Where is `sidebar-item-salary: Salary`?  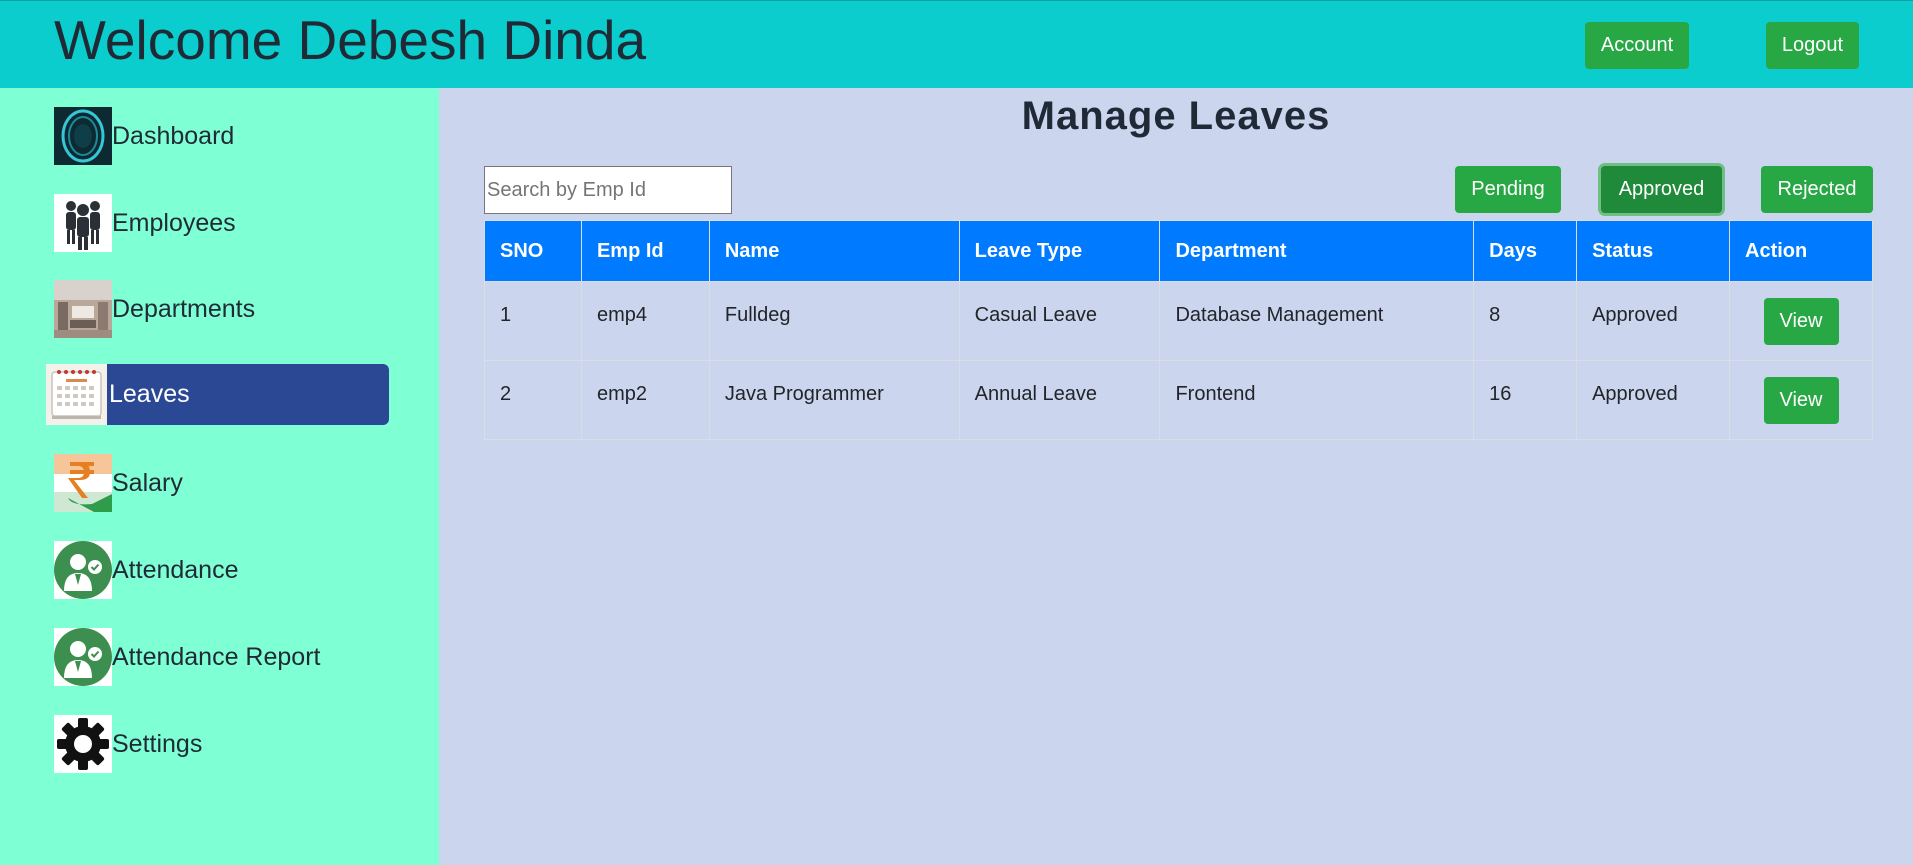
sidebar-item-salary: Salary is located at coordinates (118, 483).